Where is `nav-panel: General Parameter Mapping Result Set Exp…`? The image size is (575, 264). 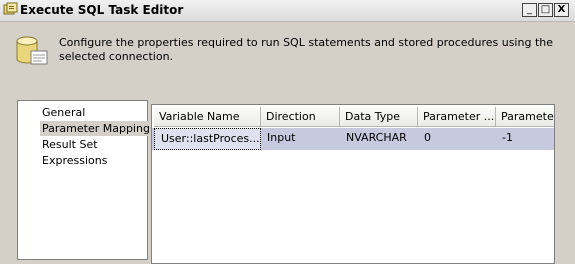
nav-panel: General Parameter Mapping Result Set Exp… is located at coordinates (84, 180).